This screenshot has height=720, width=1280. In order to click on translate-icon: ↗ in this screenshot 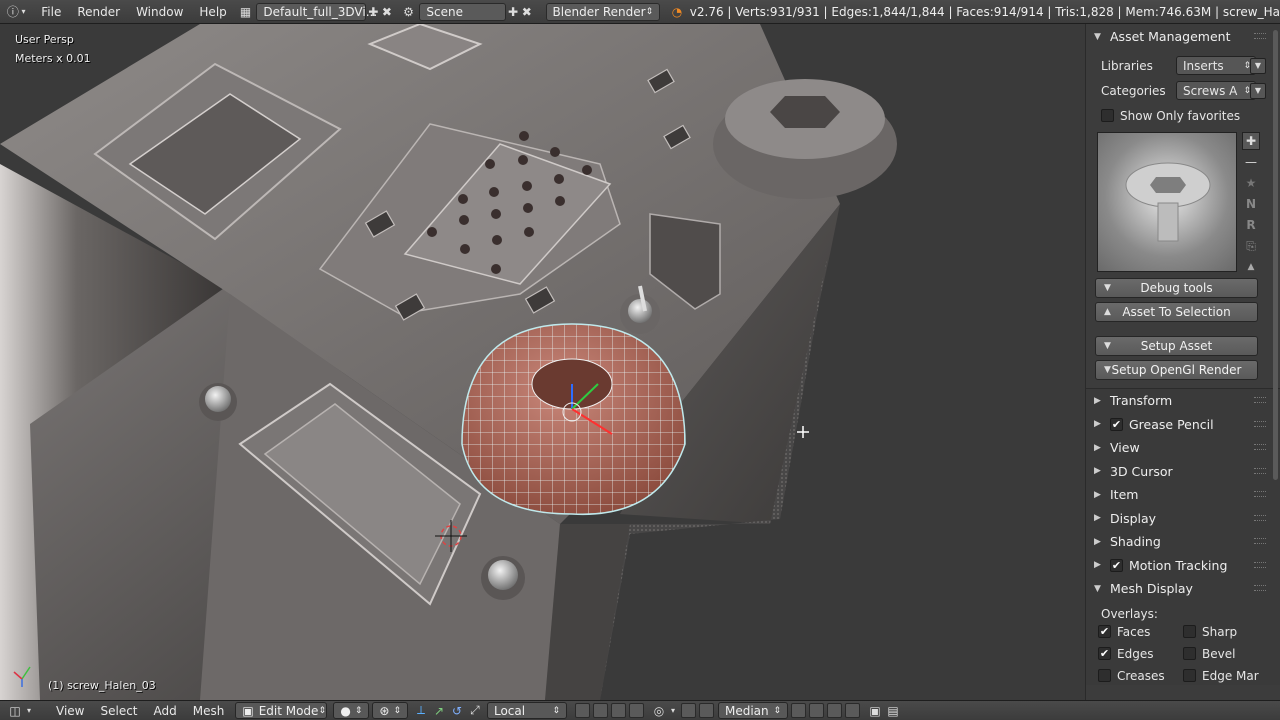, I will do `click(439, 711)`.